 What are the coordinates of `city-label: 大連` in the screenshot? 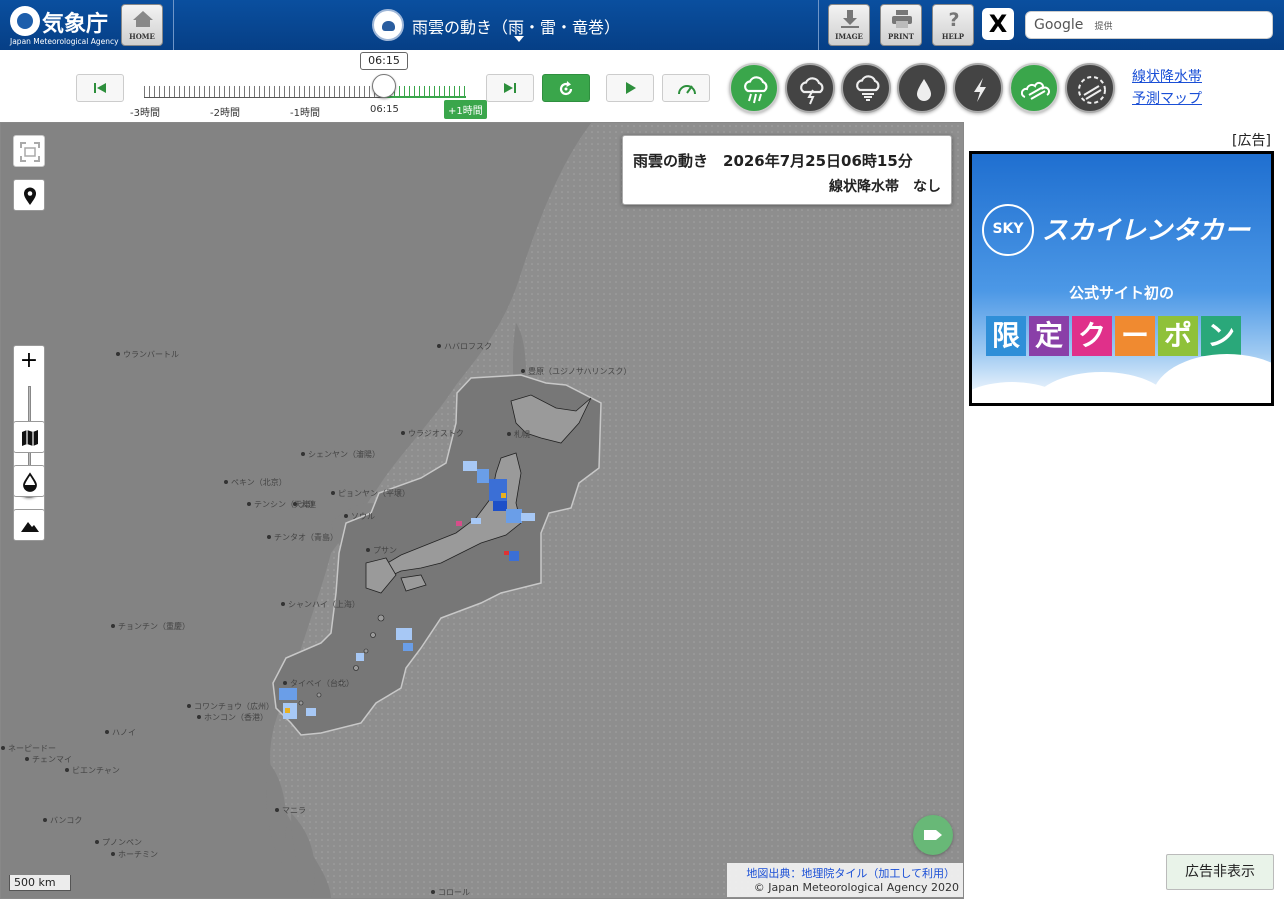 It's located at (304, 504).